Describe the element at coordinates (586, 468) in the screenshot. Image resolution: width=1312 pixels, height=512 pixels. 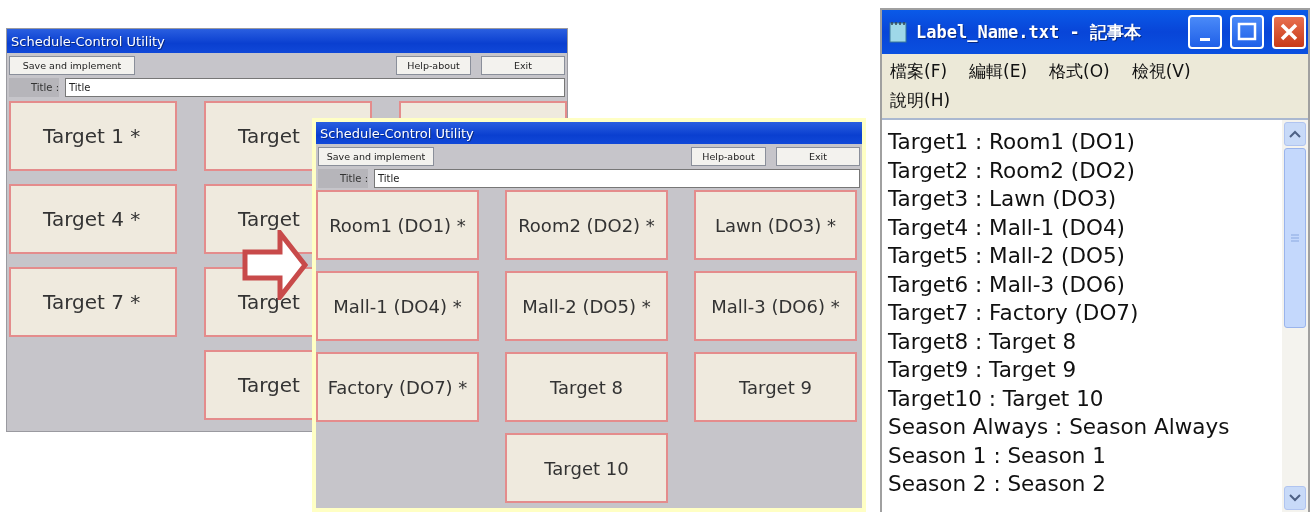
I see `target-tile: Target 10` at that location.